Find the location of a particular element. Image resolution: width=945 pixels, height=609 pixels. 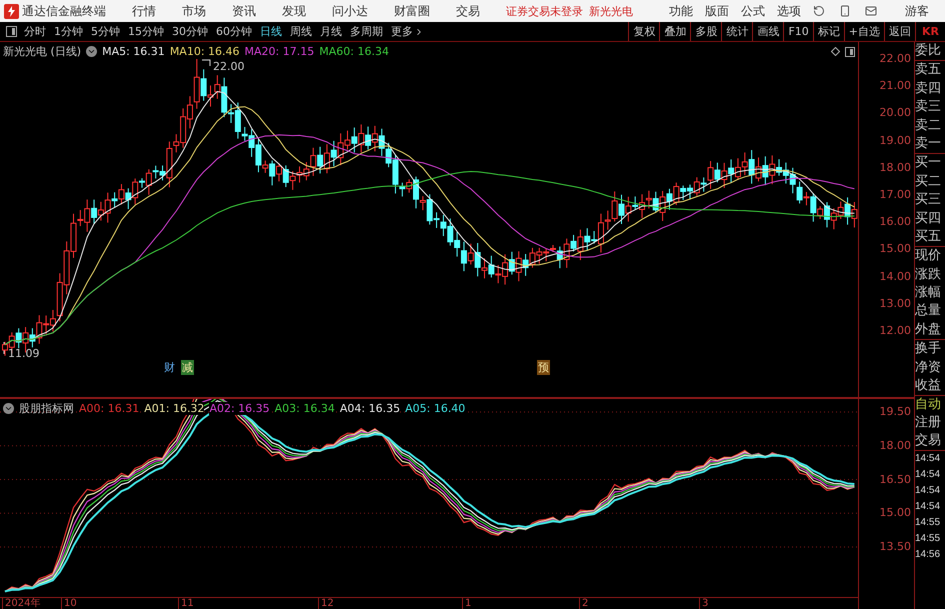

date-axis-label: 10 is located at coordinates (69, 603).